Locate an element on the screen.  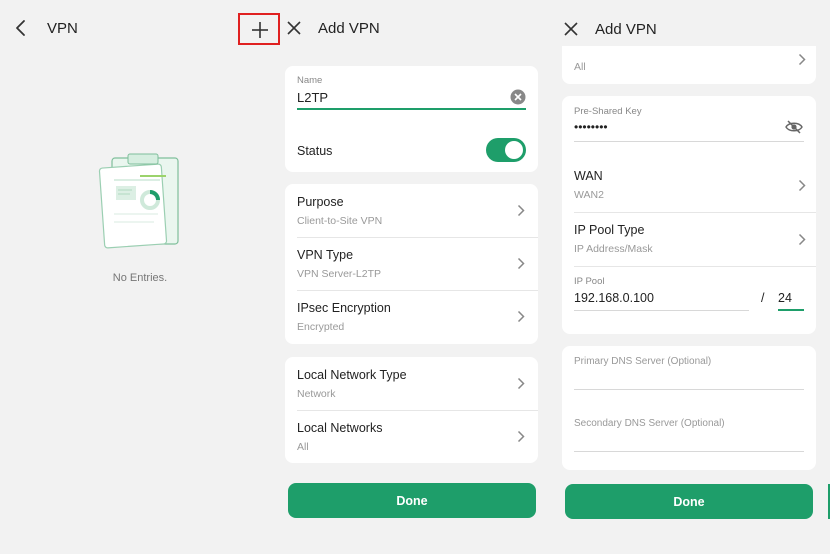
add-vpn-button is located at coordinates (259, 29).